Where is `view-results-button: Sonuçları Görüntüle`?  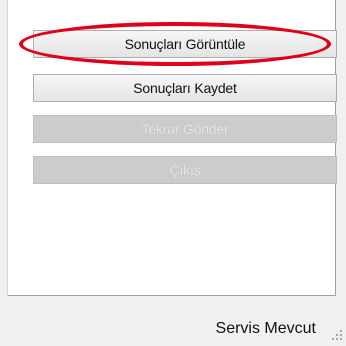
view-results-button: Sonuçları Görüntüle is located at coordinates (185, 44).